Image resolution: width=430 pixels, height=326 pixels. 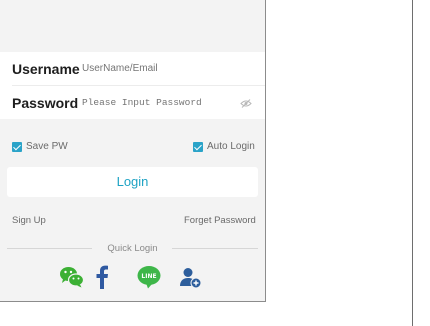 I want to click on save-pw-checkbox: Save PW, so click(x=40, y=146).